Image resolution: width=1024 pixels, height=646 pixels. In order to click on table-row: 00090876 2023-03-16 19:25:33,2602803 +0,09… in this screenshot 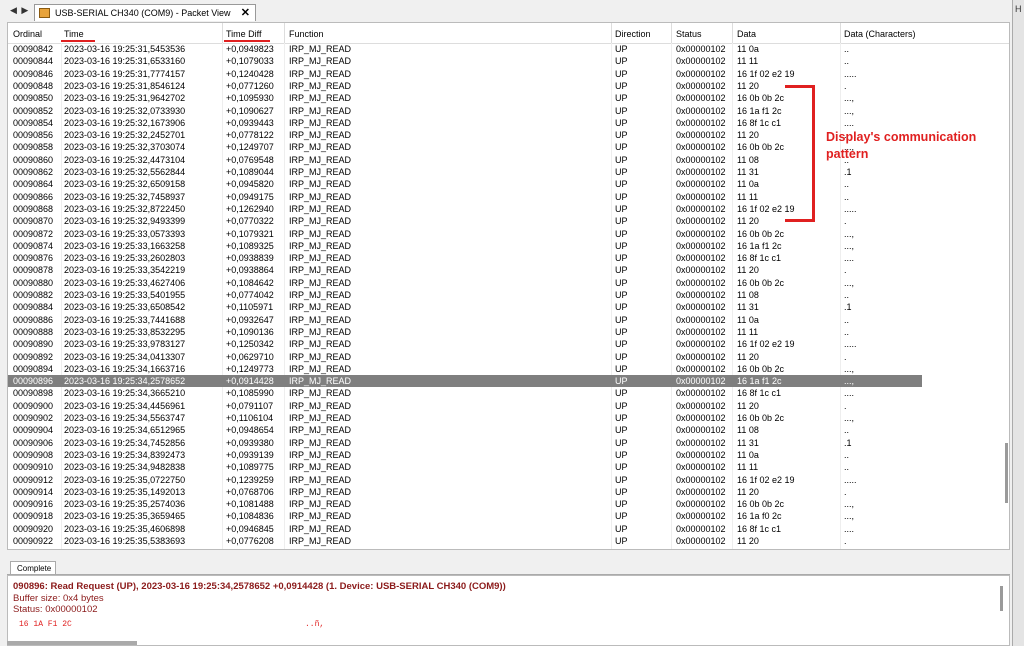, I will do `click(508, 258)`.